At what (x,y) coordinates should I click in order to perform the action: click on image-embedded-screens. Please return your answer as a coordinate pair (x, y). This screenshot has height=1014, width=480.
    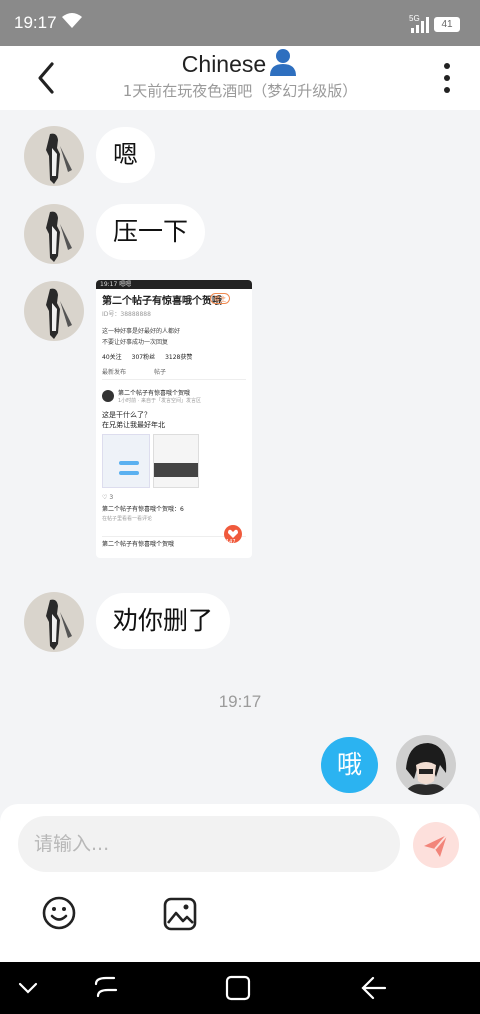
    Looking at the image, I should click on (174, 461).